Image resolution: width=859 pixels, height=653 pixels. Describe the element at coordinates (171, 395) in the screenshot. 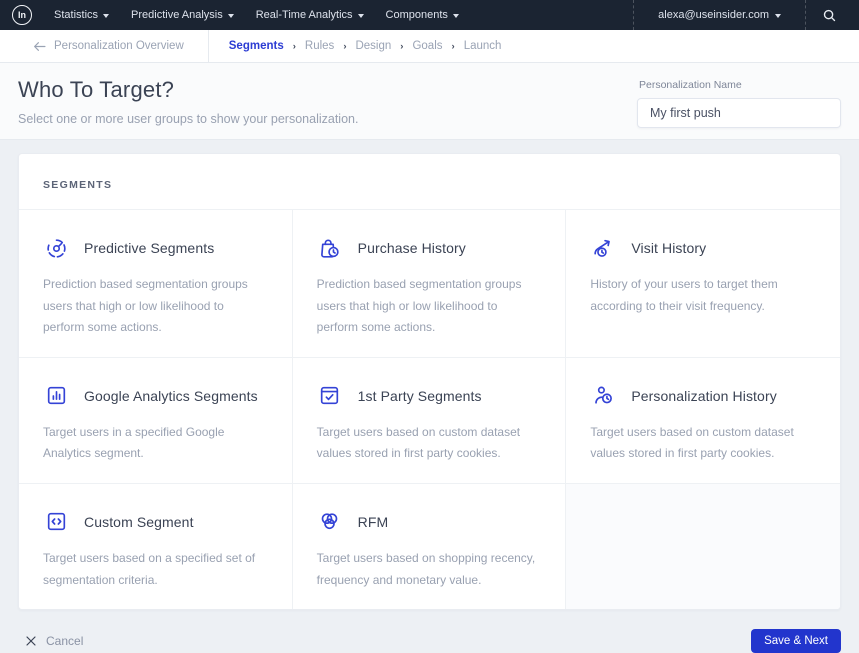

I see `segment-title: Google Analytics Segments` at that location.